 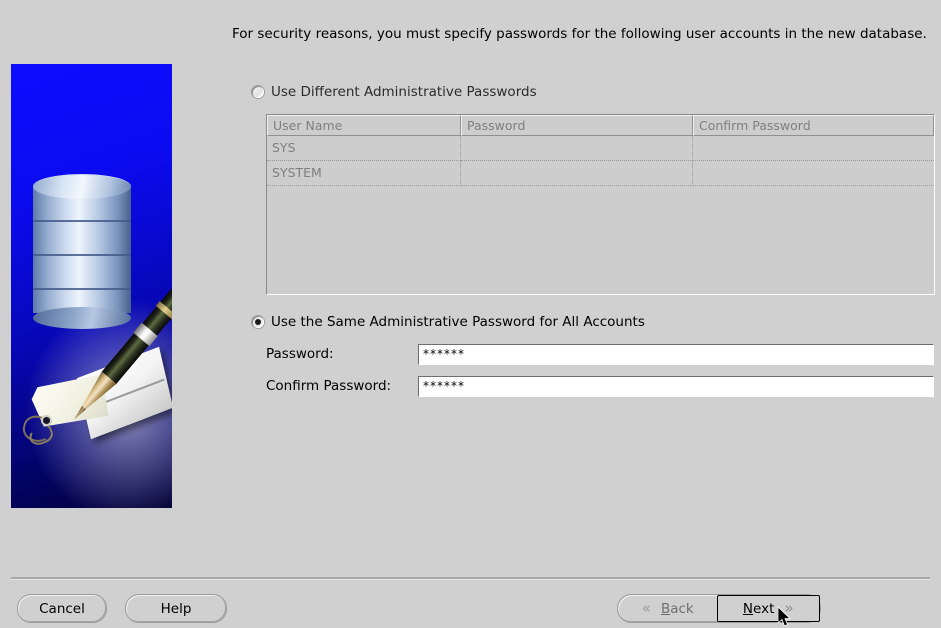 What do you see at coordinates (82, 318) in the screenshot?
I see `database-cylinder-bottom` at bounding box center [82, 318].